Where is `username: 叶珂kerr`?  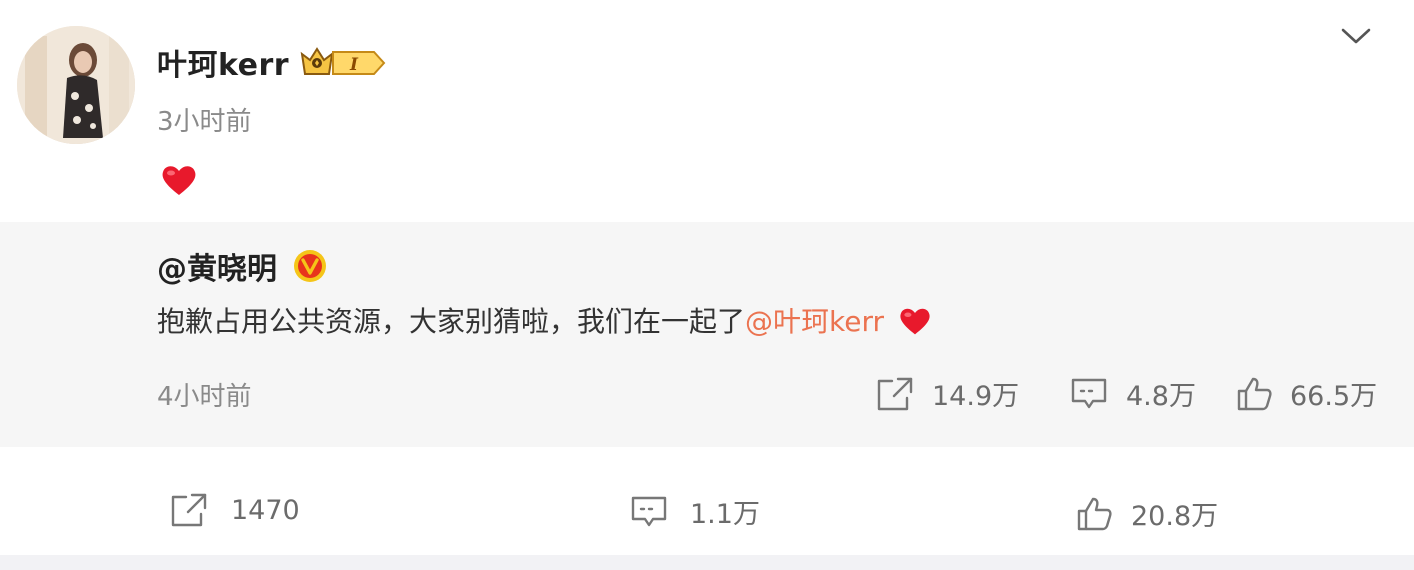
username: 叶珂kerr is located at coordinates (223, 62).